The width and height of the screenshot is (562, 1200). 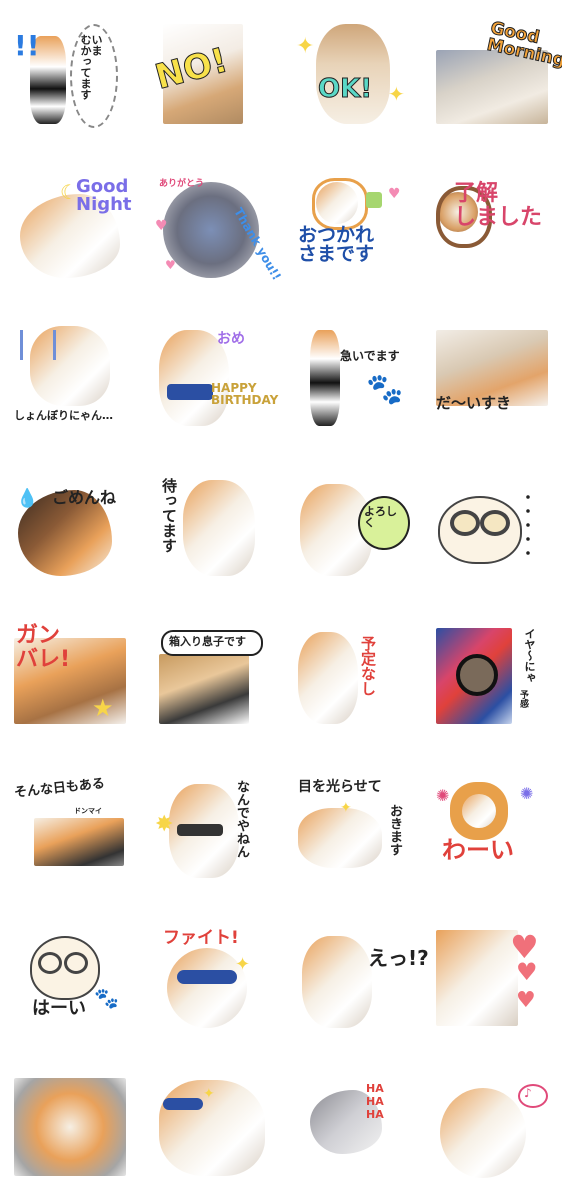 What do you see at coordinates (352, 376) in the screenshot?
I see `sticker-11: 急いでます 🐾` at bounding box center [352, 376].